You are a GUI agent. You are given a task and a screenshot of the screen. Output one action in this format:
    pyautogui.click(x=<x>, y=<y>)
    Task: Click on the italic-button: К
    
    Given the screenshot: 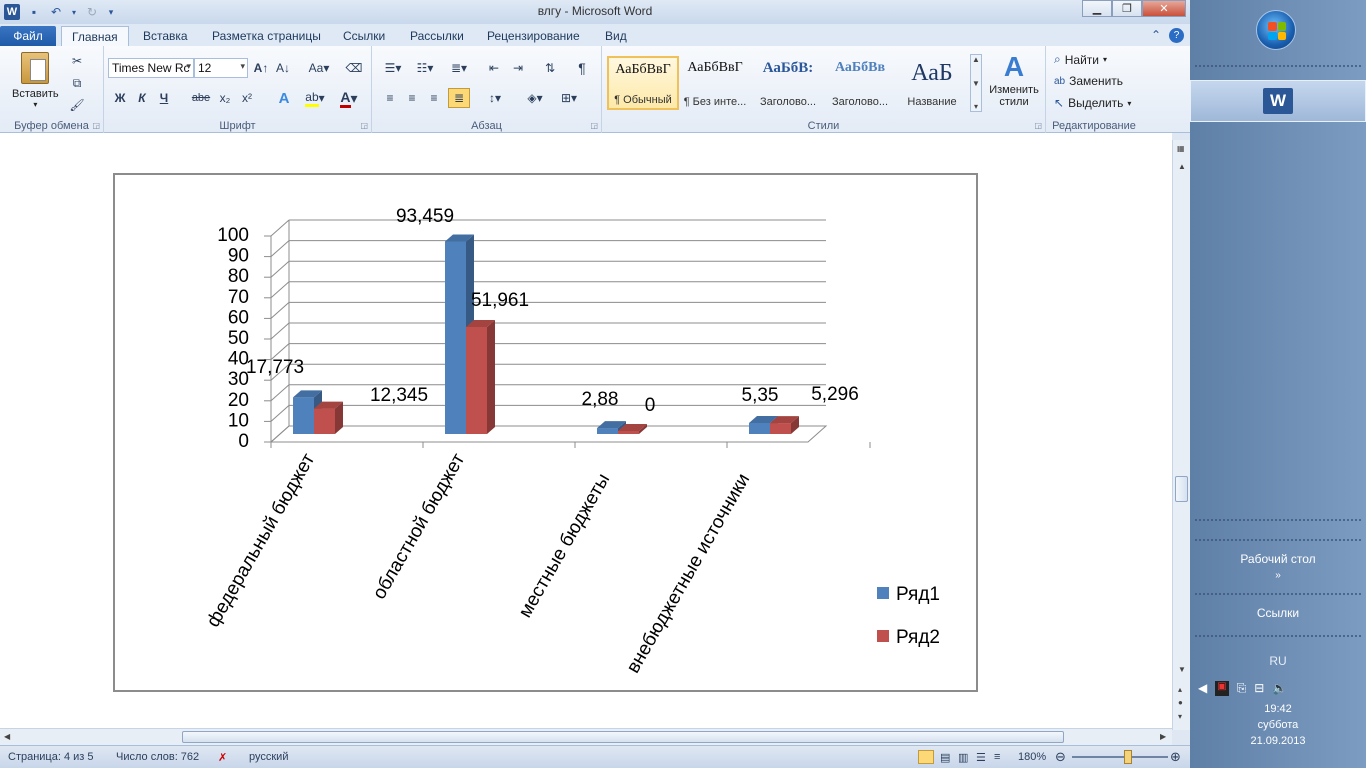 What is the action you would take?
    pyautogui.click(x=142, y=98)
    